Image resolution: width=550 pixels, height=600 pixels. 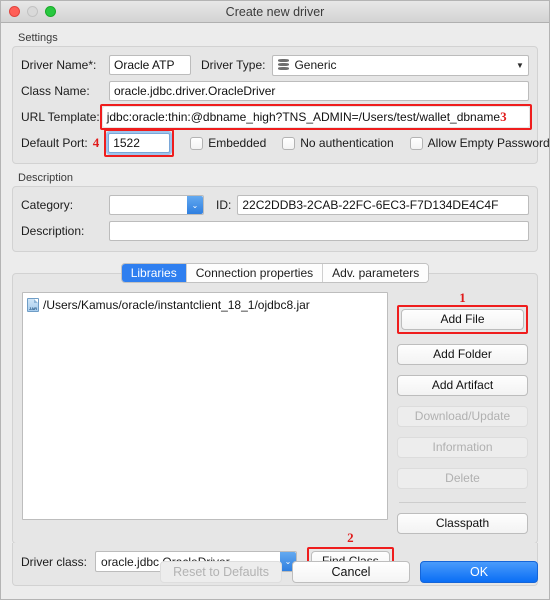 What do you see at coordinates (54, 143) in the screenshot?
I see `default-port-label: Default Port:` at bounding box center [54, 143].